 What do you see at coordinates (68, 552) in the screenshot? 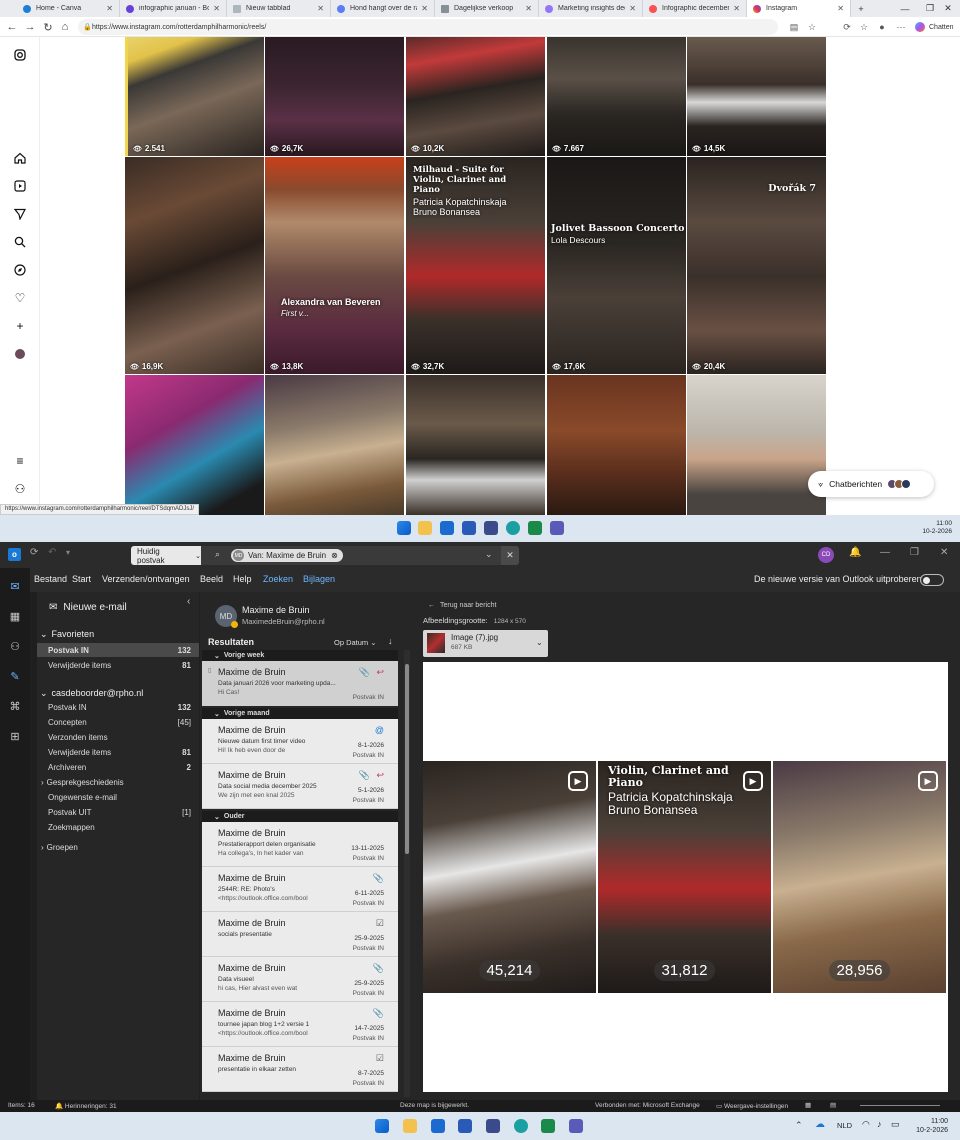
I see `quick-access-icon: ▾` at bounding box center [68, 552].